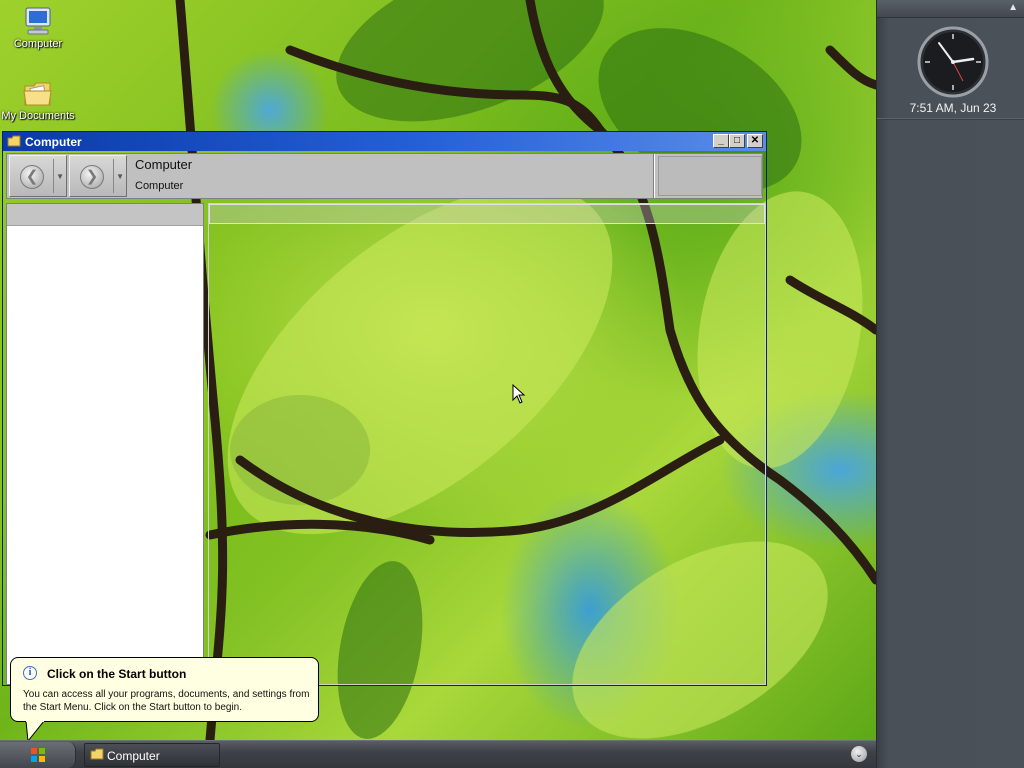 Image resolution: width=1024 pixels, height=768 pixels. I want to click on balloon-title: Click on the Start button, so click(117, 674).